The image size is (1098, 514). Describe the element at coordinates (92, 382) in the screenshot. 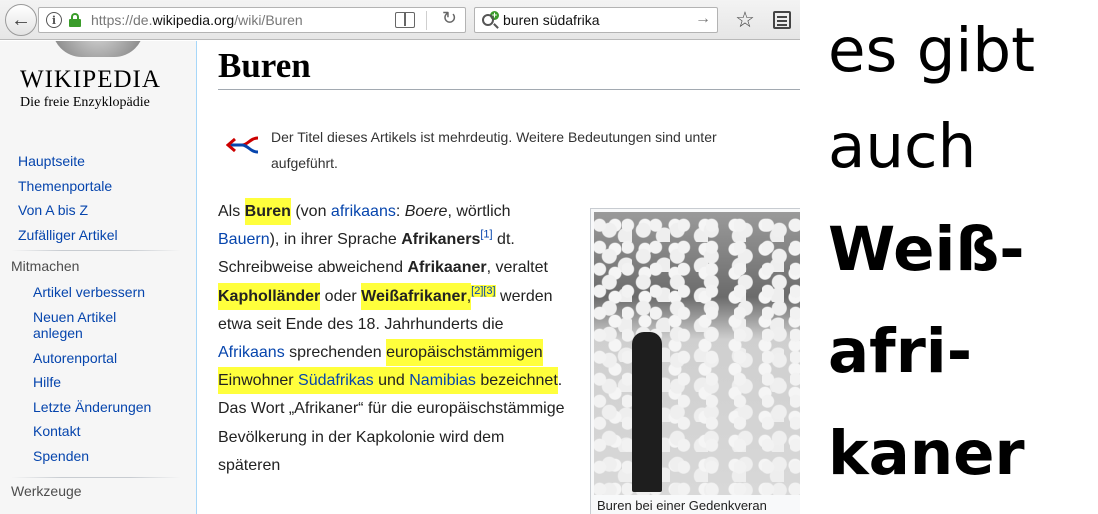

I see `nav-link-hilfe: Hilfe` at that location.